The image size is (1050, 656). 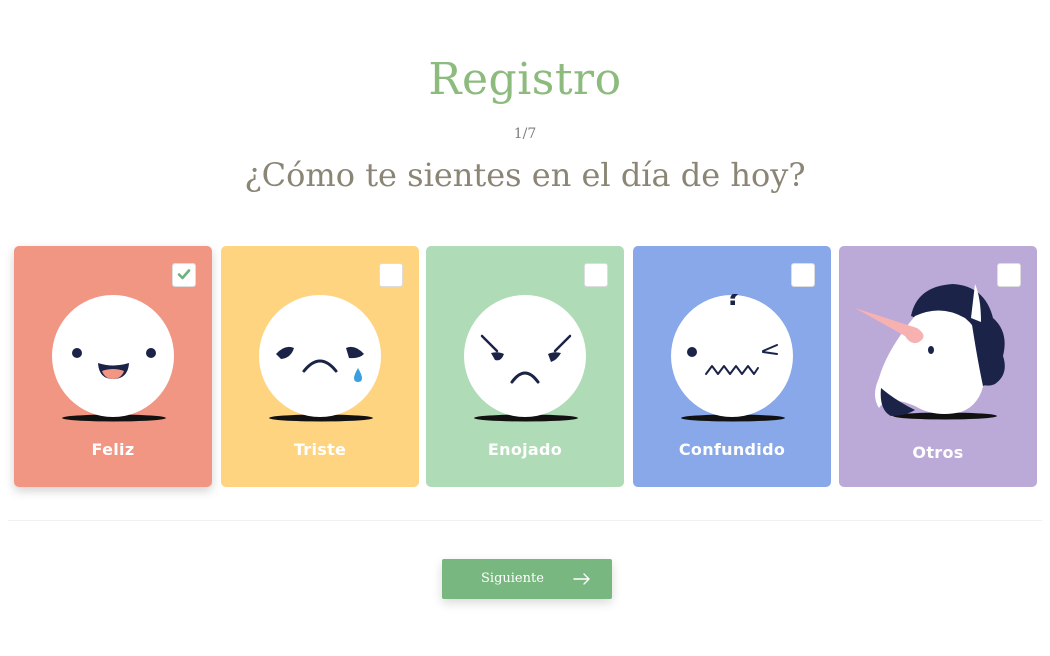 I want to click on mood-card-enojado: Enojado, so click(x=525, y=366).